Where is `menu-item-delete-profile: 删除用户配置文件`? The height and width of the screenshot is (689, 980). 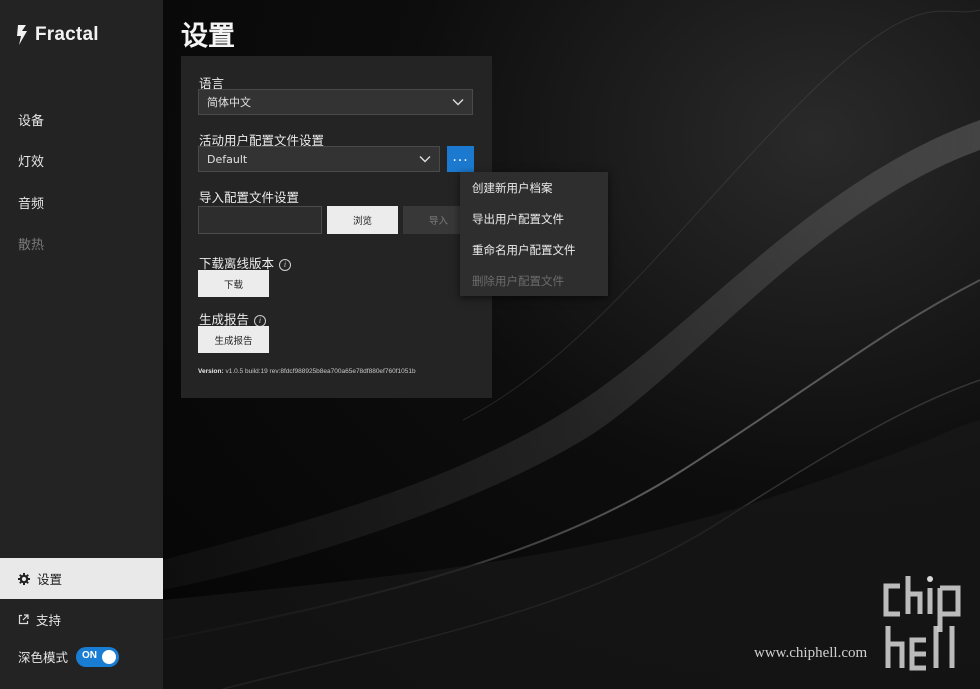 menu-item-delete-profile: 删除用户配置文件 is located at coordinates (518, 281).